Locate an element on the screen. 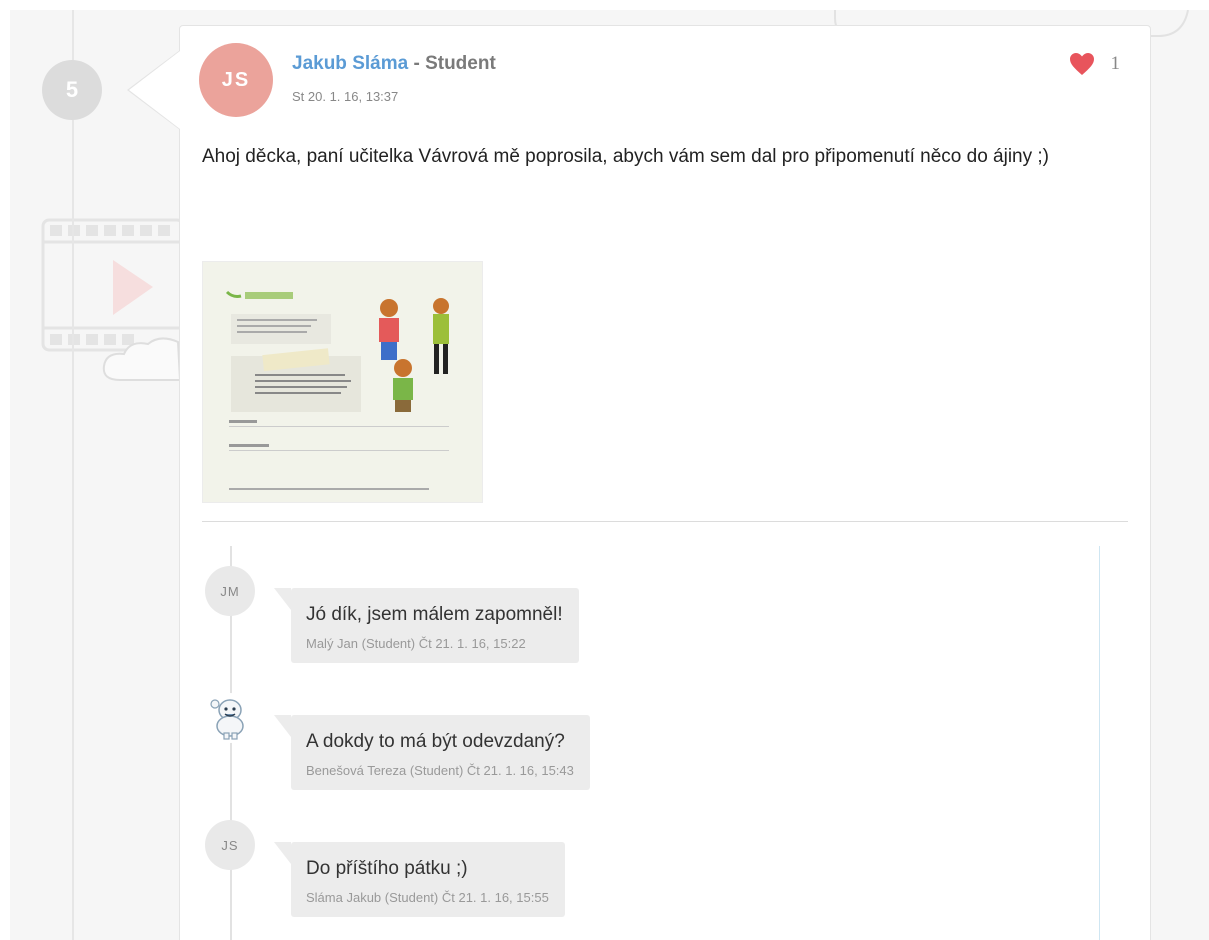 This screenshot has height=940, width=1209. author-name-link: Jakub Sláma is located at coordinates (350, 63).